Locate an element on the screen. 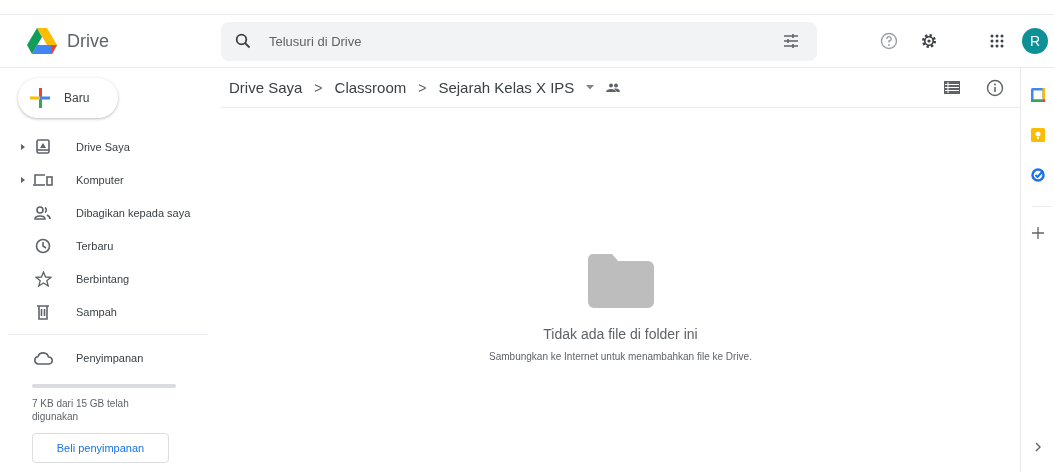  breadcrumb-item: Drive Saya is located at coordinates (266, 87).